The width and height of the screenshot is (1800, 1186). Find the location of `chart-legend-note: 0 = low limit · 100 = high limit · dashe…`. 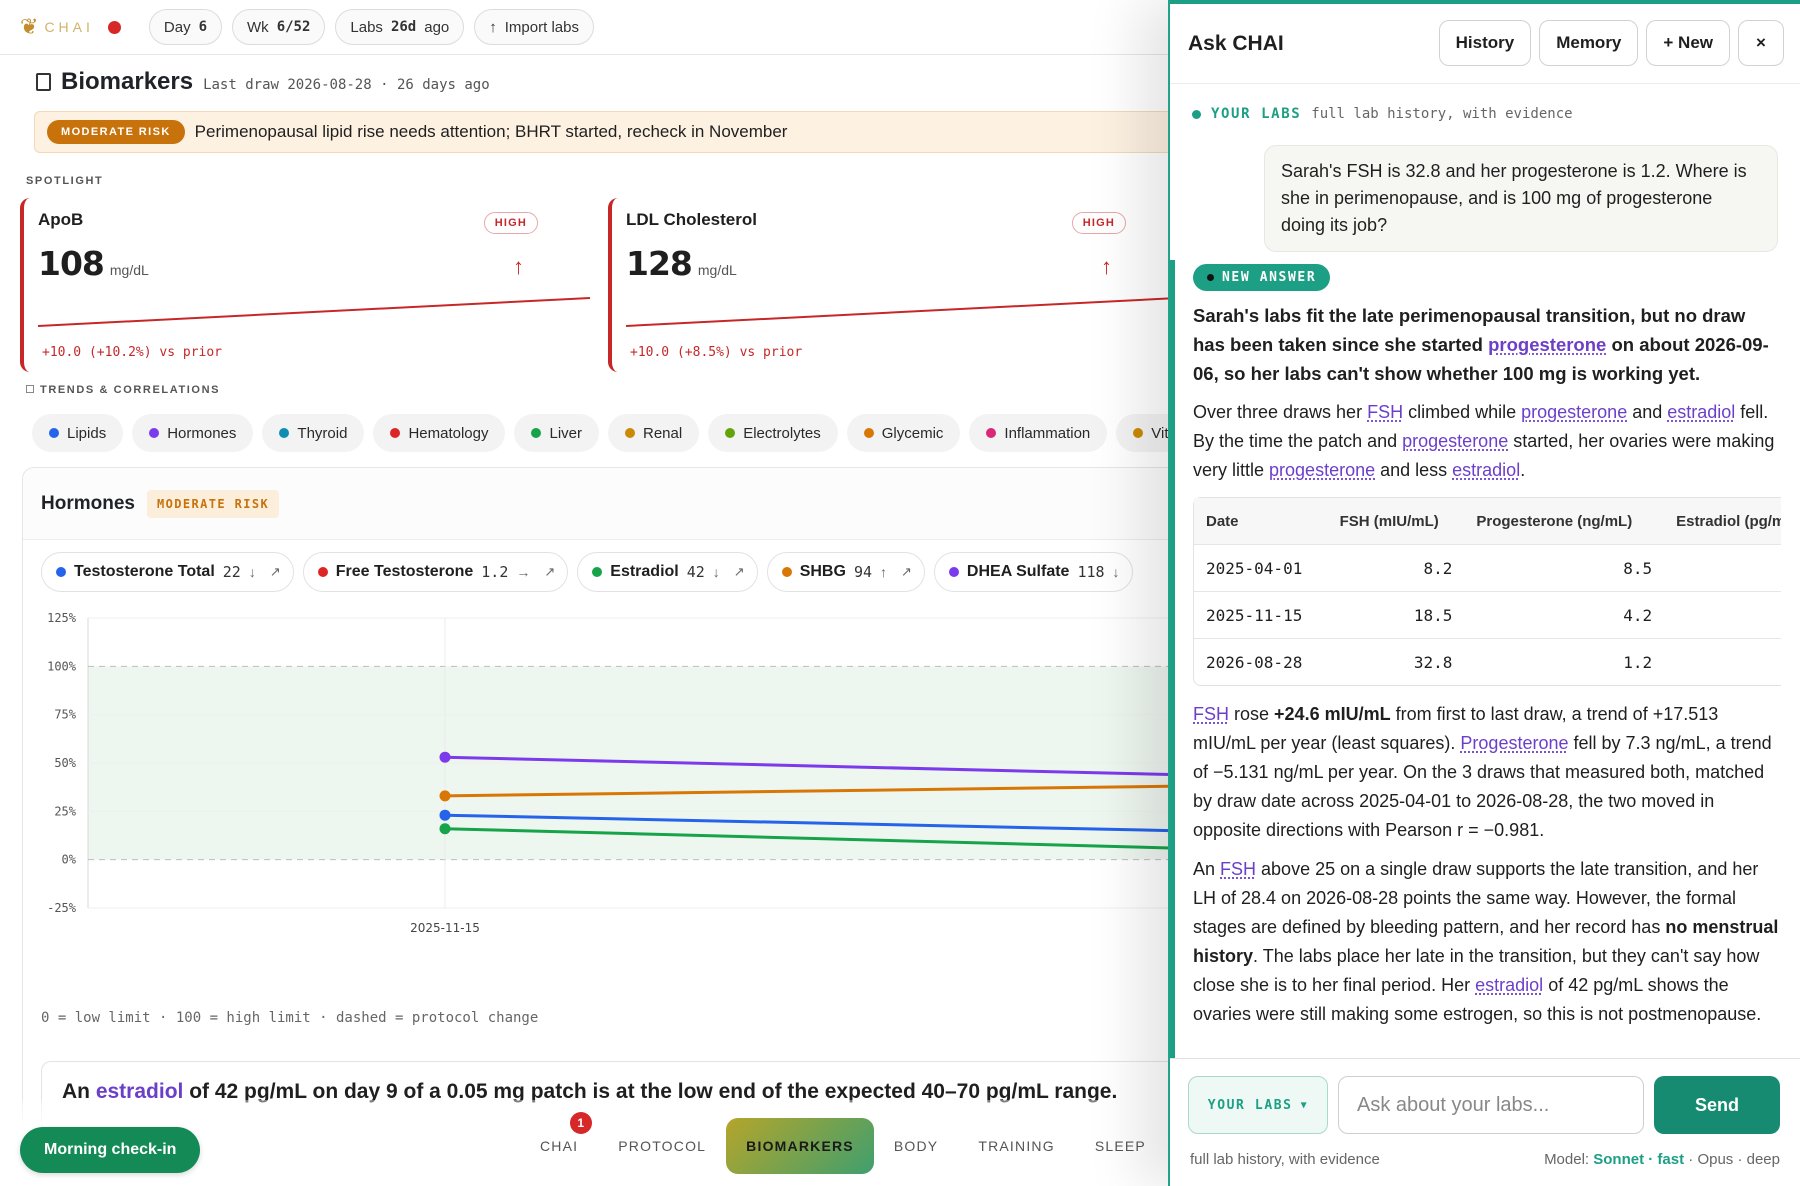

chart-legend-note: 0 = low limit · 100 = high limit · dashe… is located at coordinates (289, 1018).